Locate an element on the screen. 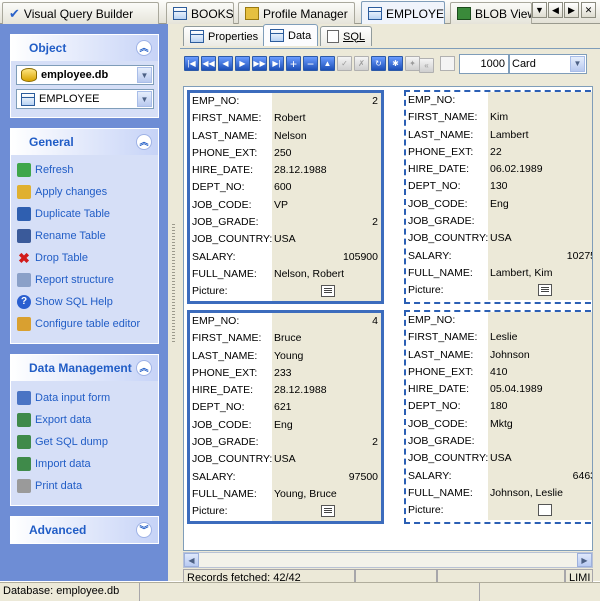 This screenshot has height=601, width=600. field-value: Johnson, Leslie is located at coordinates (540, 493).